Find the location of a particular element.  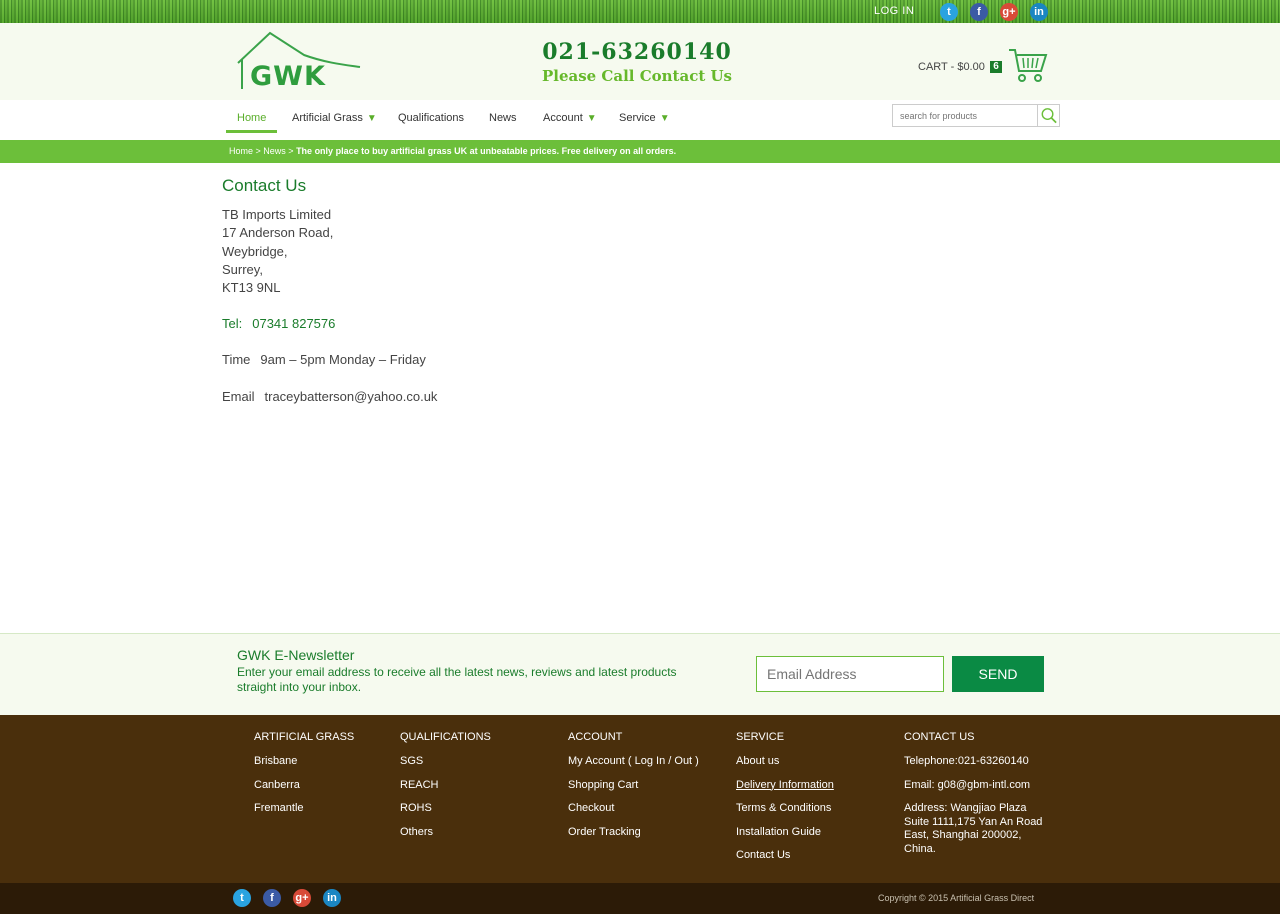

logo: GWK is located at coordinates (299, 61).